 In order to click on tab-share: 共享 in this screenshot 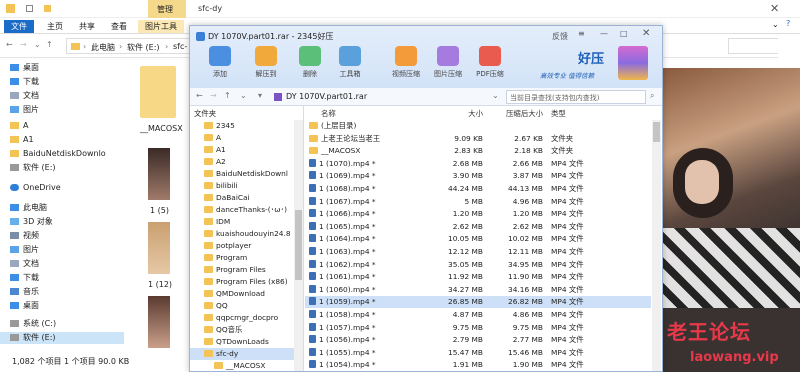, I will do `click(87, 26)`.